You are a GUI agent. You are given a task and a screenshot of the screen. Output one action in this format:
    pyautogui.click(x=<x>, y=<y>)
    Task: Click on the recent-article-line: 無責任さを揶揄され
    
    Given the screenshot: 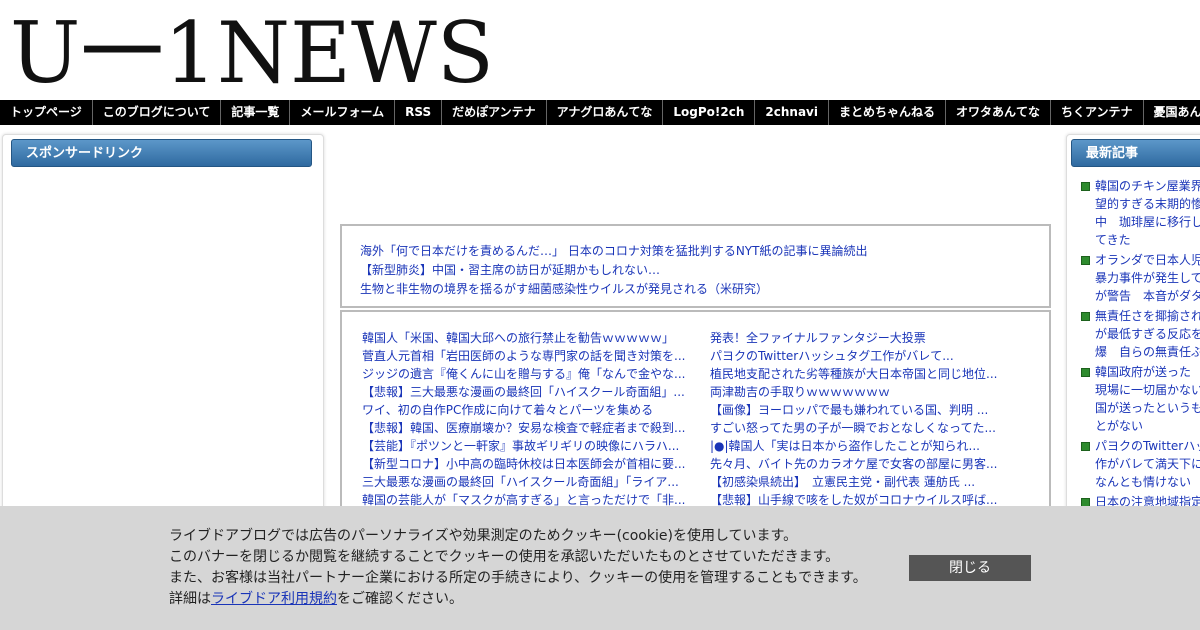 What is the action you would take?
    pyautogui.click(x=1147, y=316)
    